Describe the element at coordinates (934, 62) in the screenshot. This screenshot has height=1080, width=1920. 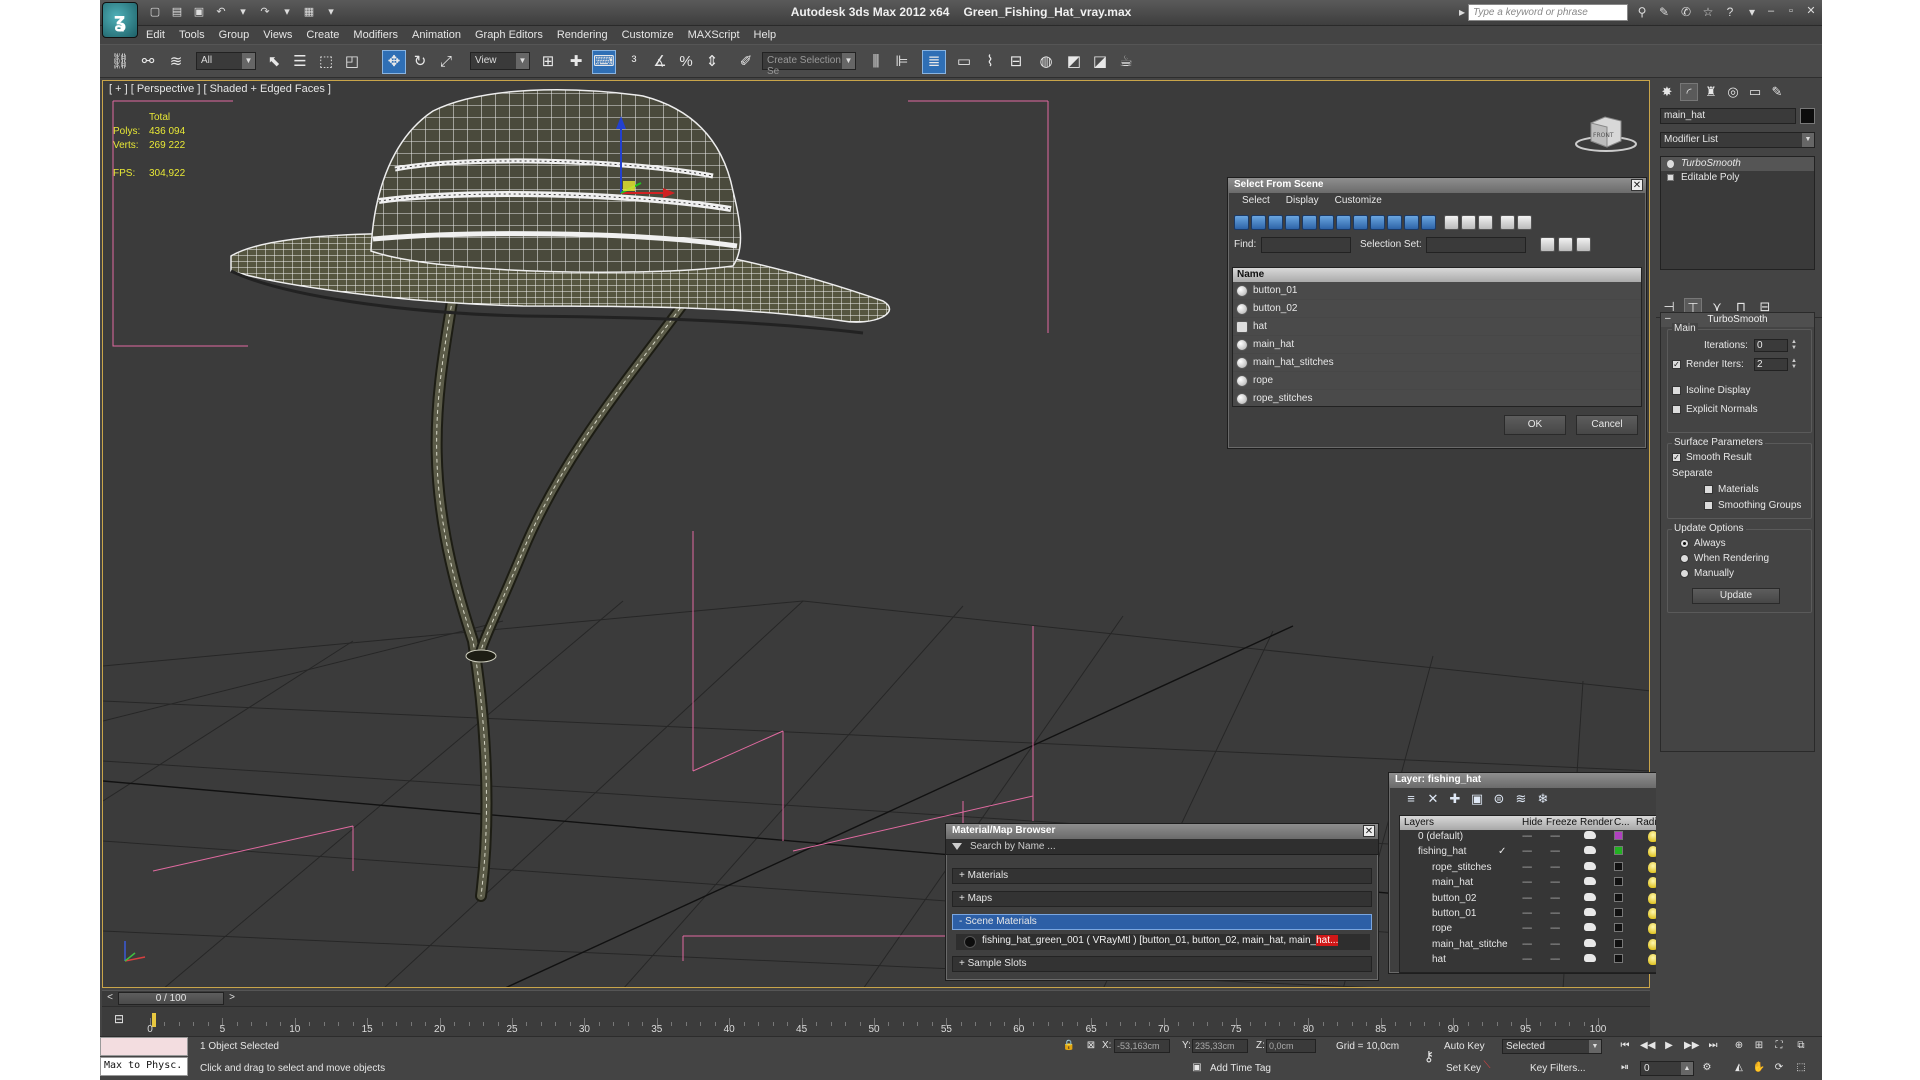
I see `layer-manager-icon: ≣` at that location.